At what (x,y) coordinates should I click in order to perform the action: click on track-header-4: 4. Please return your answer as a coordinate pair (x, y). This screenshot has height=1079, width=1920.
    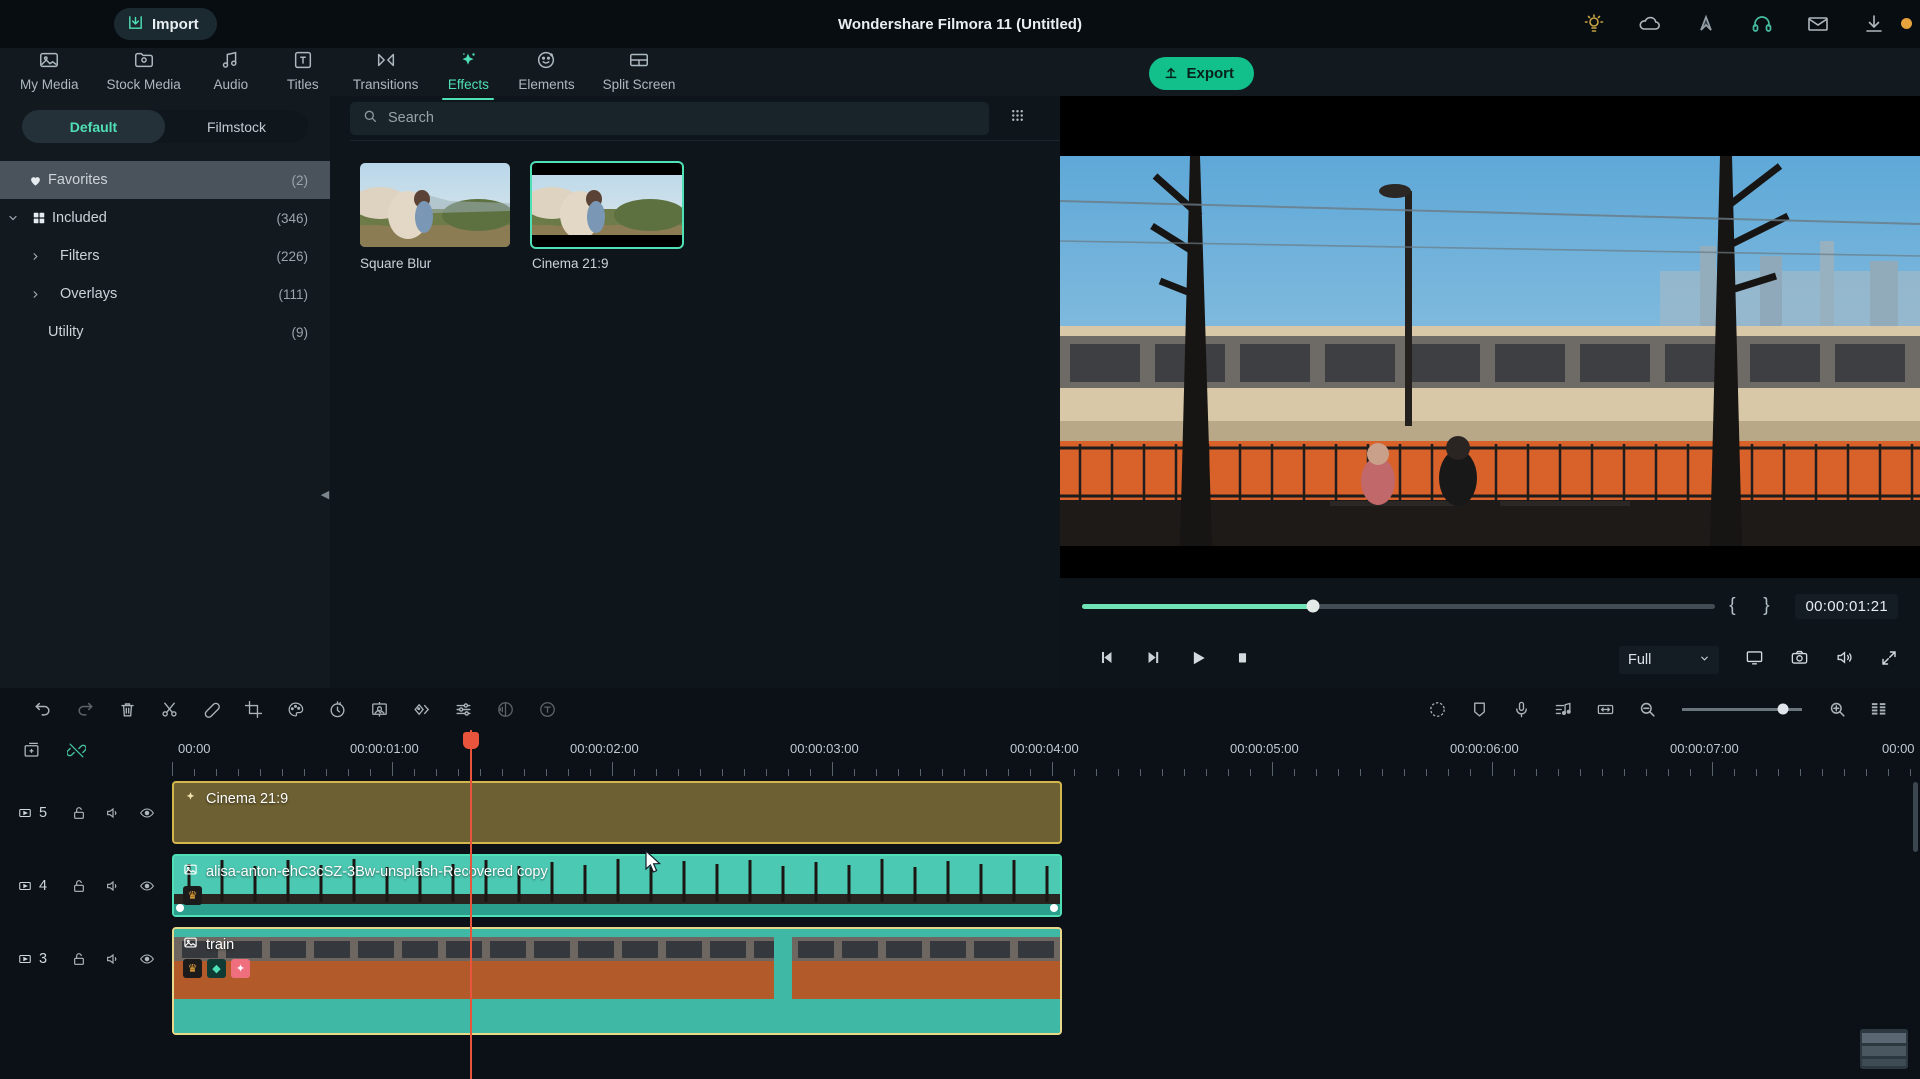
    Looking at the image, I should click on (86, 885).